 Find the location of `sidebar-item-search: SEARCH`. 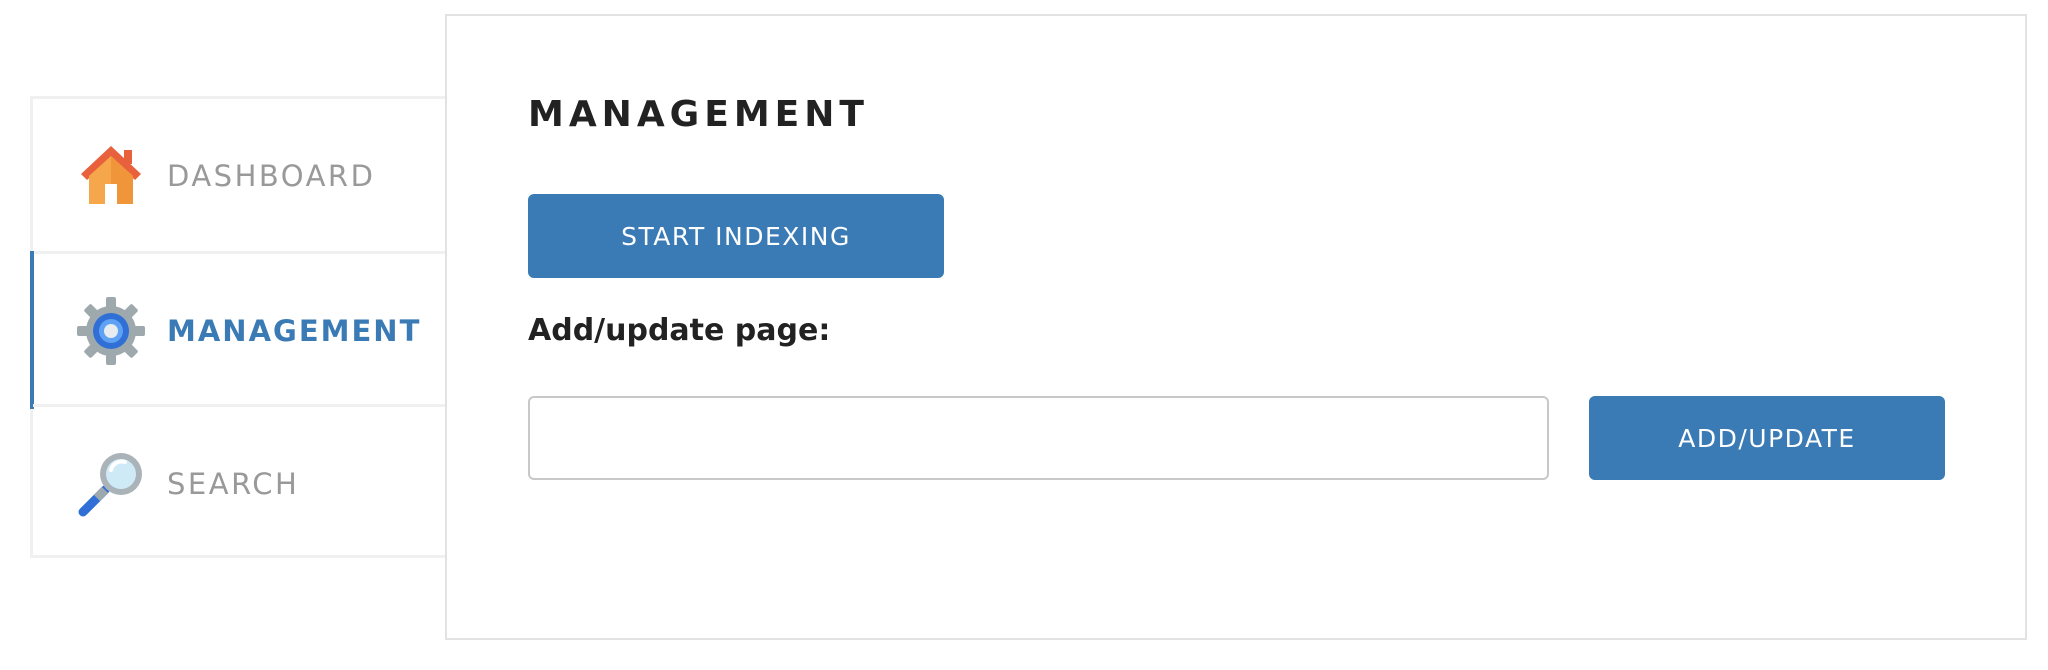

sidebar-item-search: SEARCH is located at coordinates (241, 483).